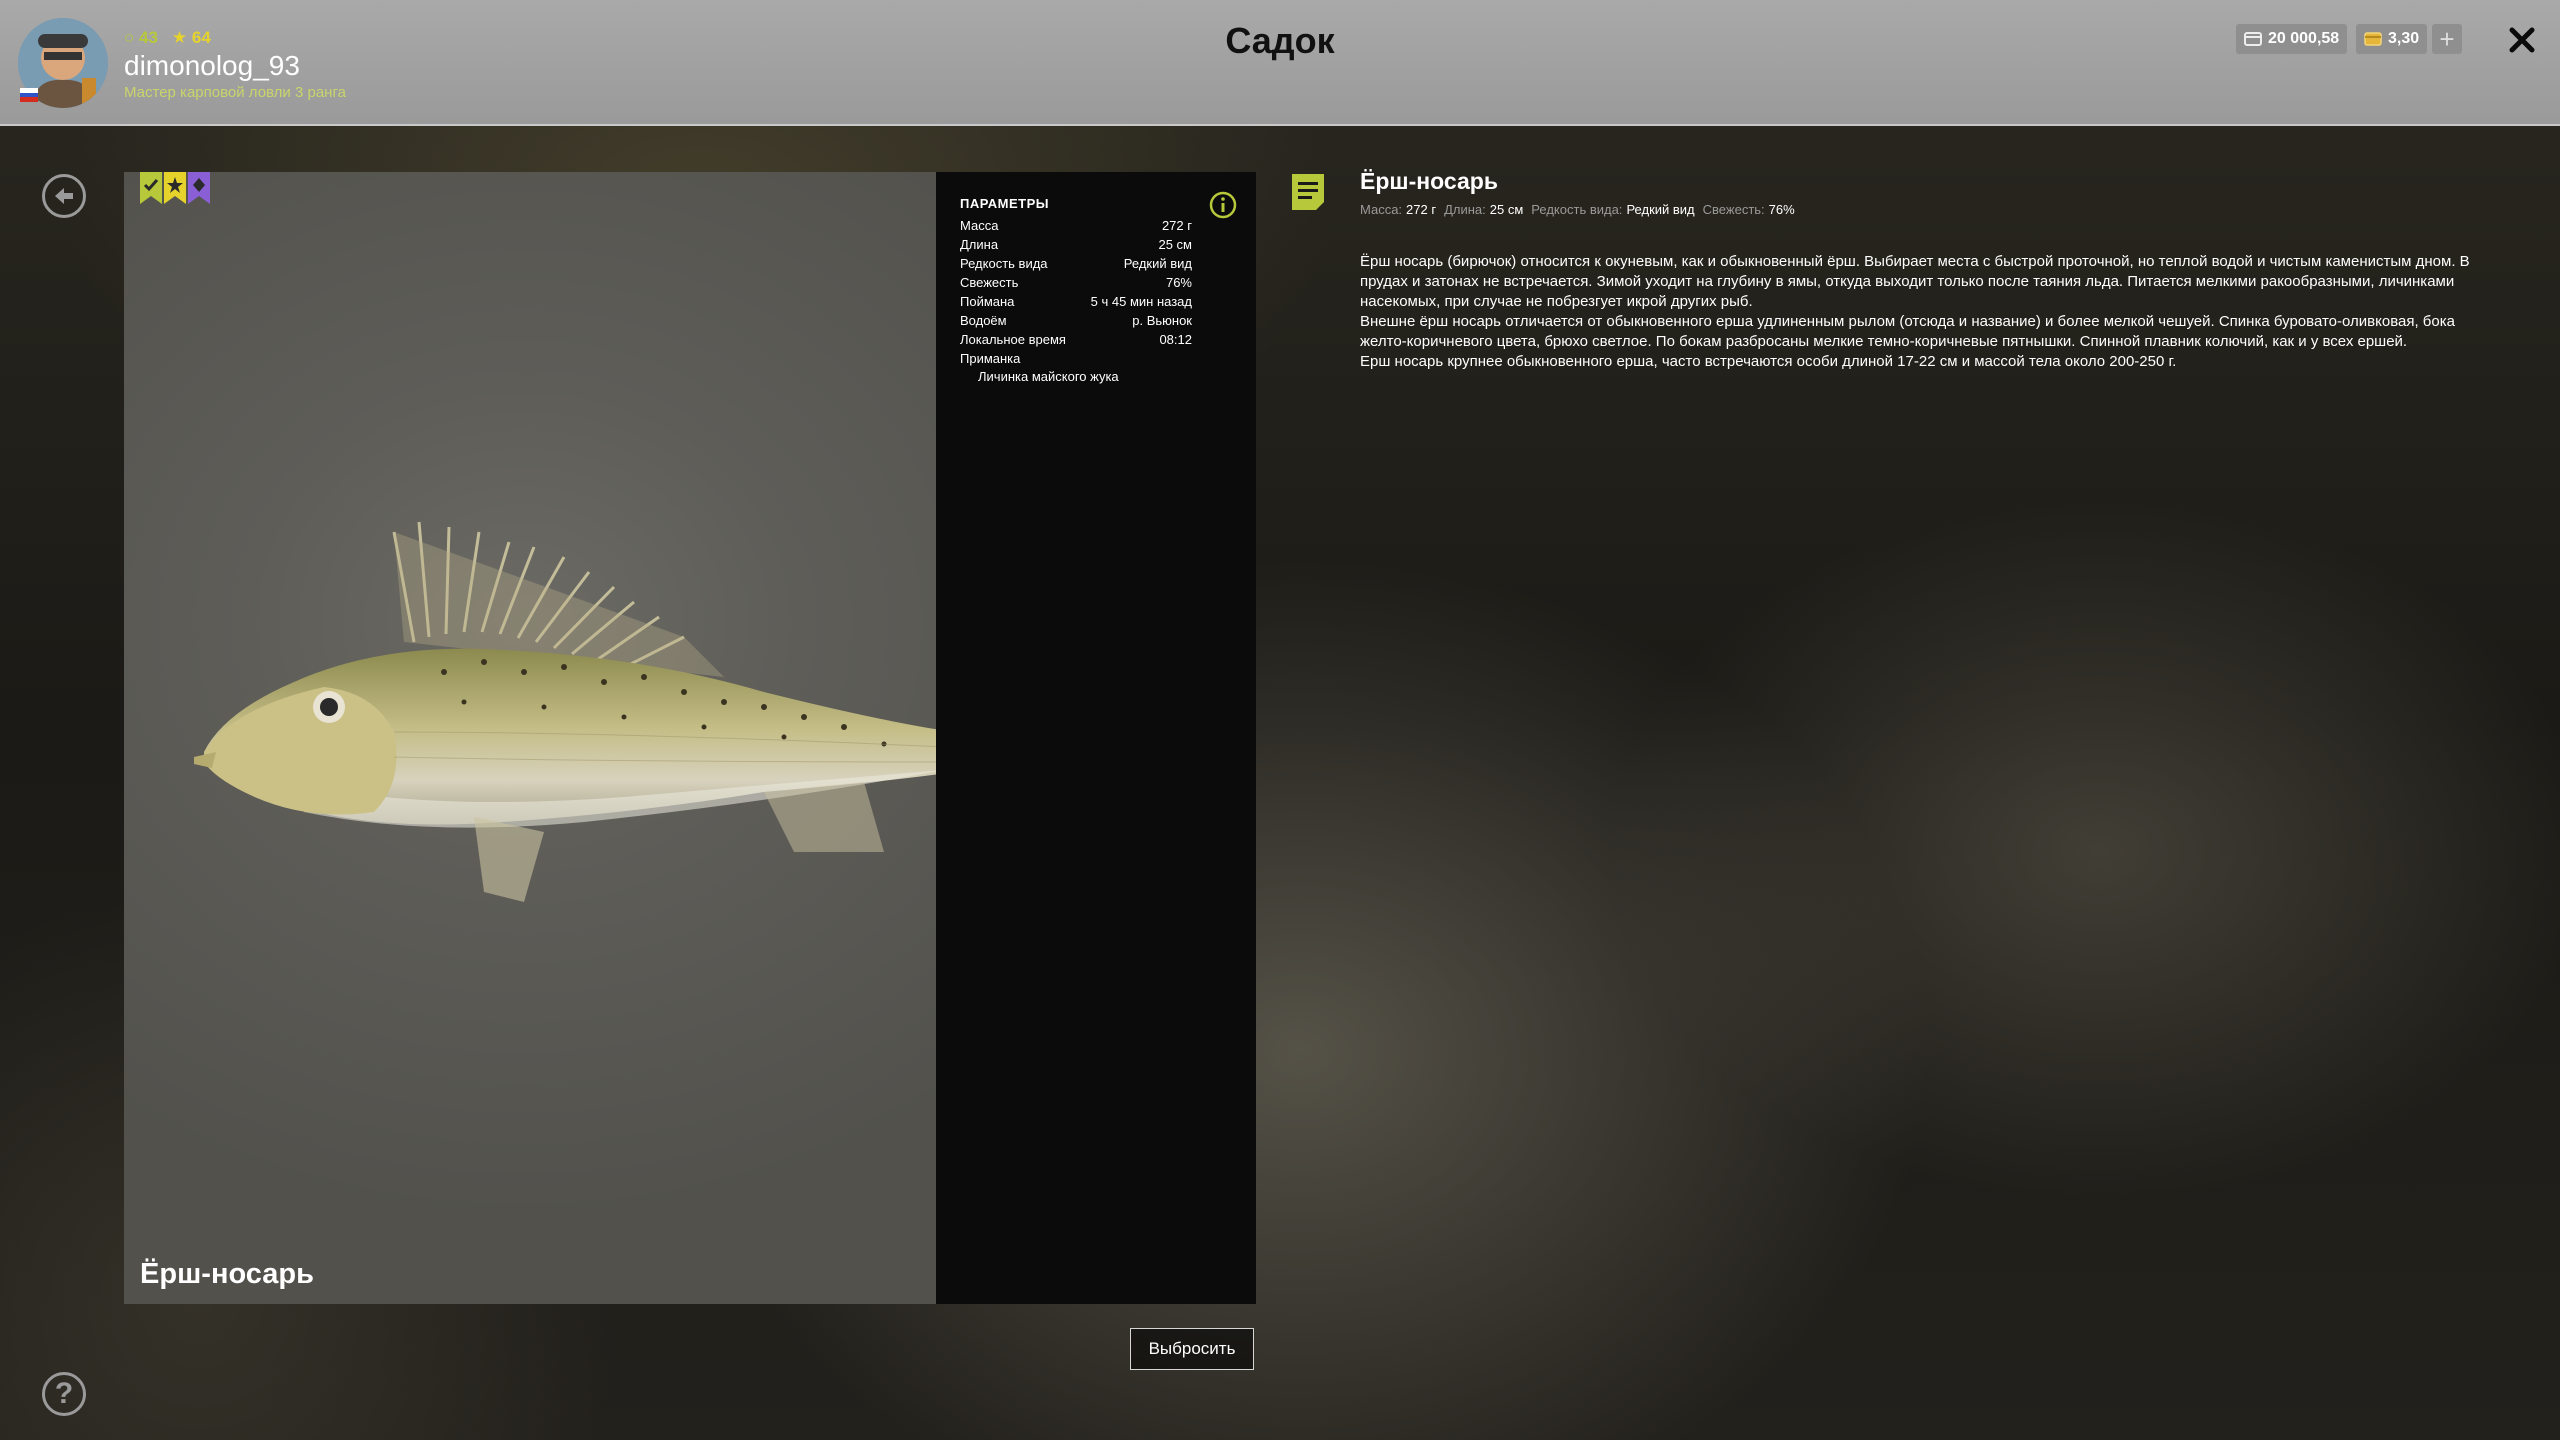 The height and width of the screenshot is (1440, 2560). What do you see at coordinates (1429, 181) in the screenshot?
I see `description-title: Ёрш-носарь` at bounding box center [1429, 181].